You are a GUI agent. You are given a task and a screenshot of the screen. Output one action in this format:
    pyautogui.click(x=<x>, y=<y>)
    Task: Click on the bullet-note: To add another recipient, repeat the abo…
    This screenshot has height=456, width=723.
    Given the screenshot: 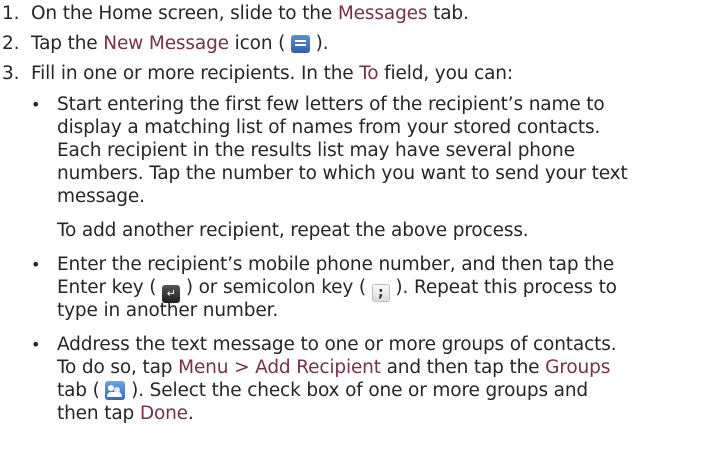 What is the action you would take?
    pyautogui.click(x=293, y=230)
    